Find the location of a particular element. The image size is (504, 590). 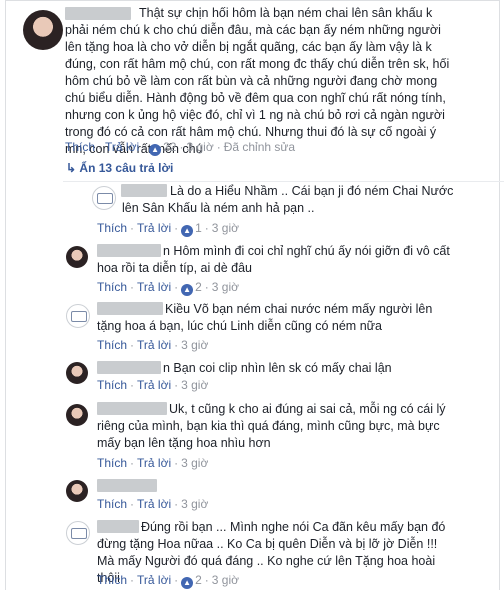

main-comment-actions: Thích · Trả lời · ▲ 22 · 3 giờ · Đã chỉnh sửa is located at coordinates (180, 148).